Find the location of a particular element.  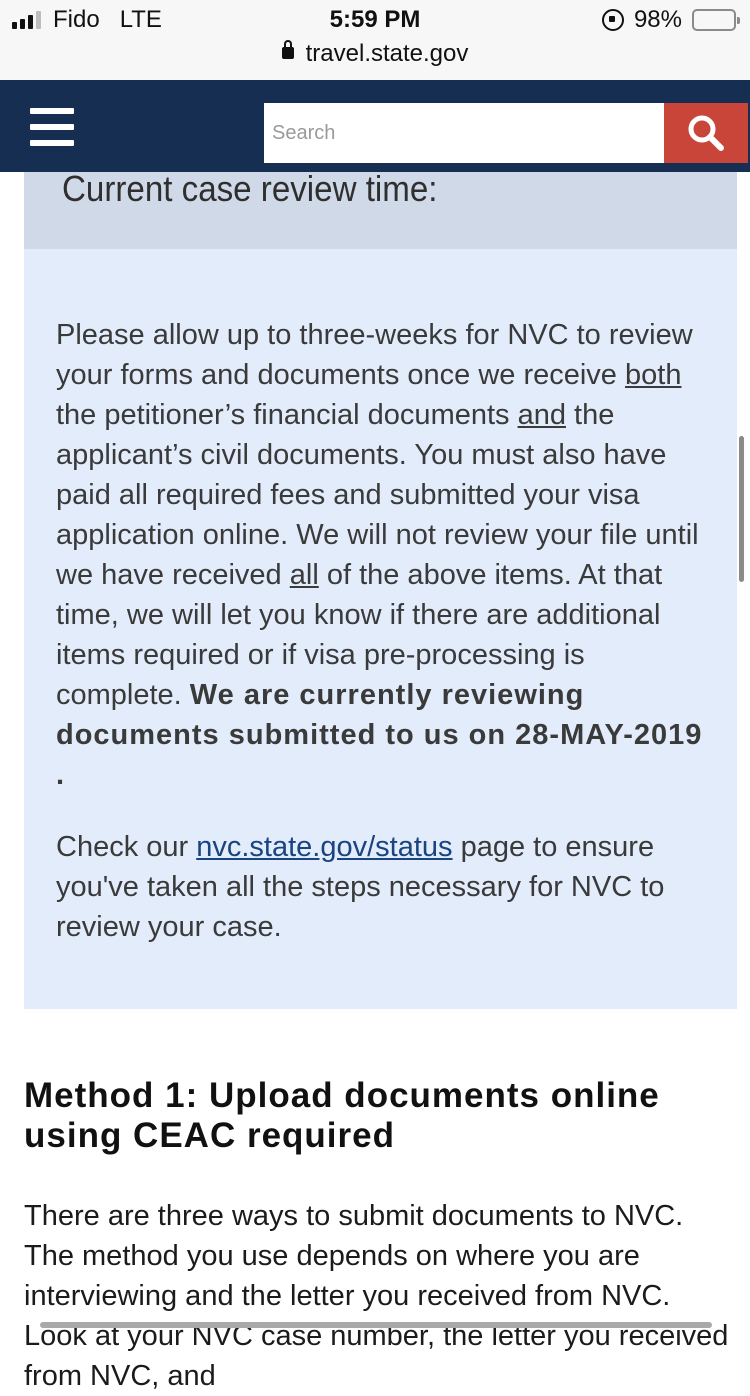

search-button is located at coordinates (706, 133).